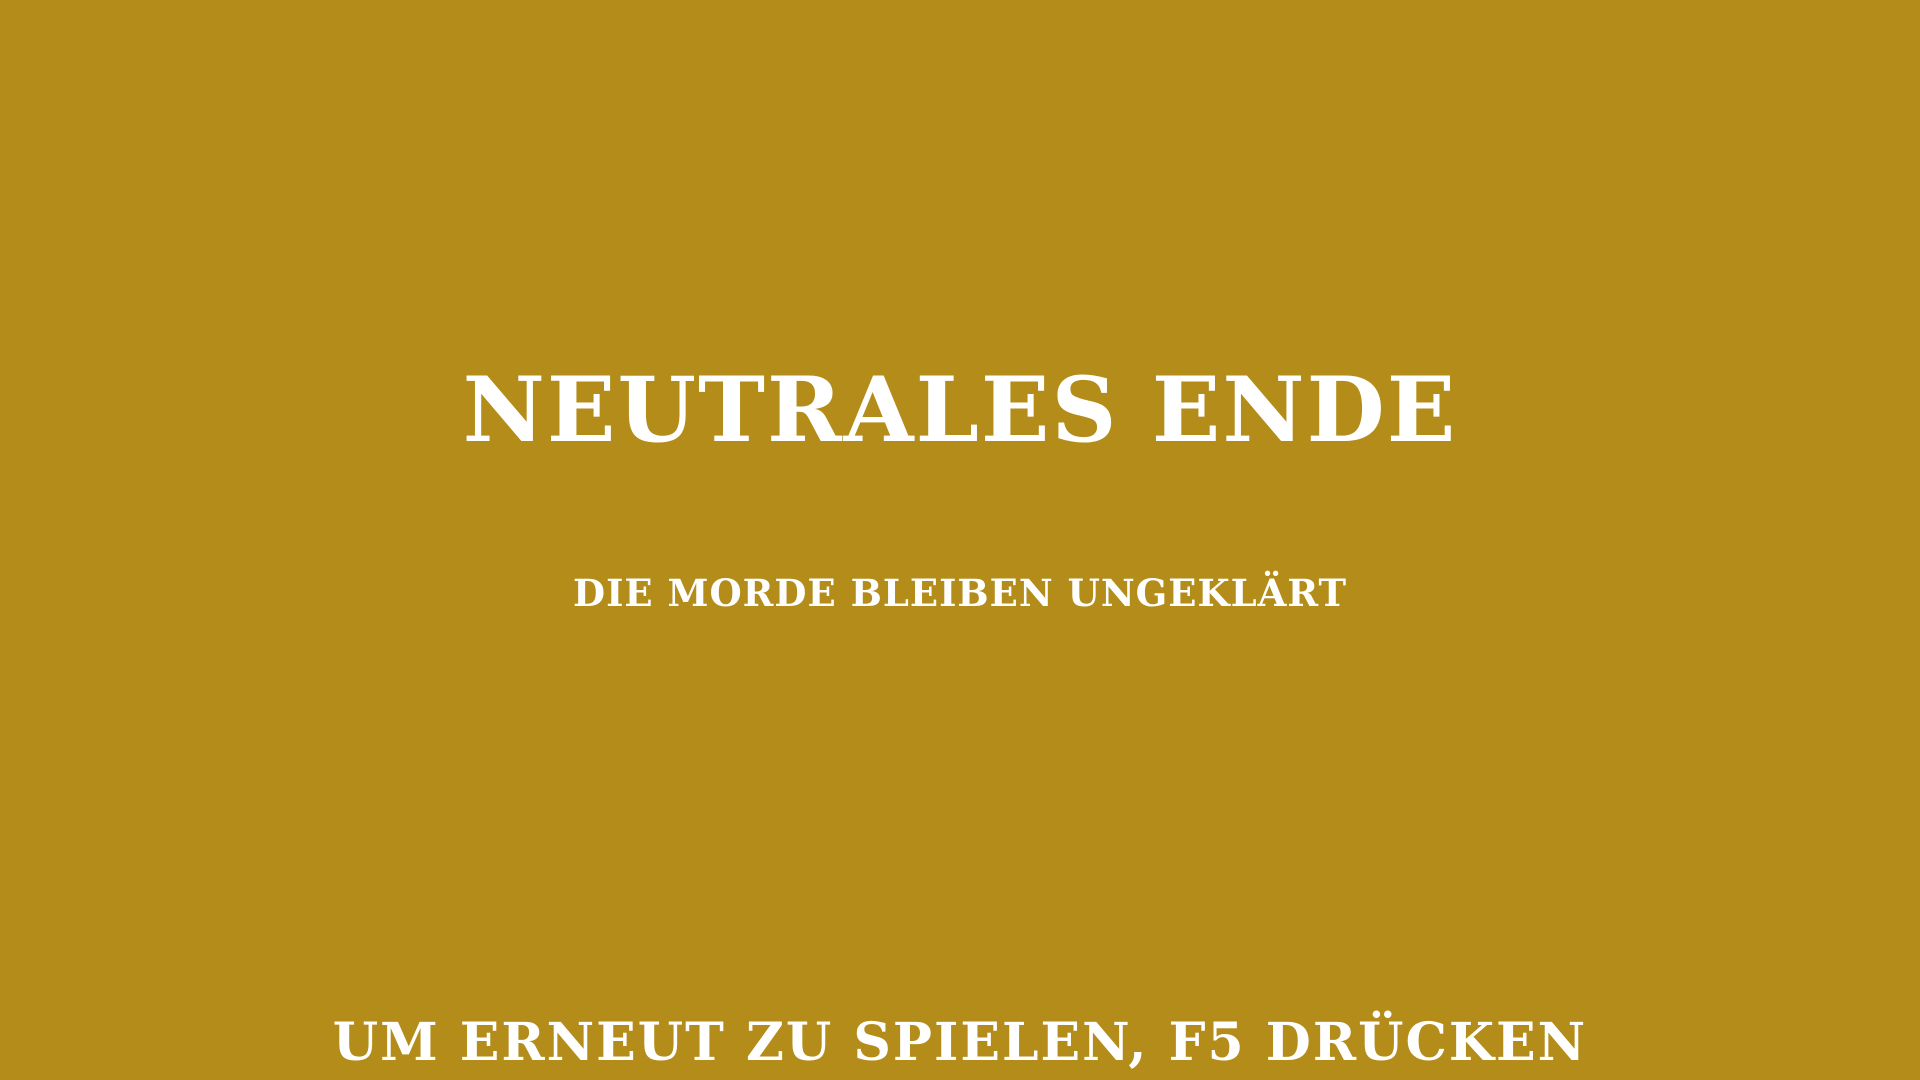 This screenshot has height=1080, width=1920. I want to click on restart-hint: UM ERNEUT ZU SPIELEN, F5 DRÜCKEN, so click(960, 1042).